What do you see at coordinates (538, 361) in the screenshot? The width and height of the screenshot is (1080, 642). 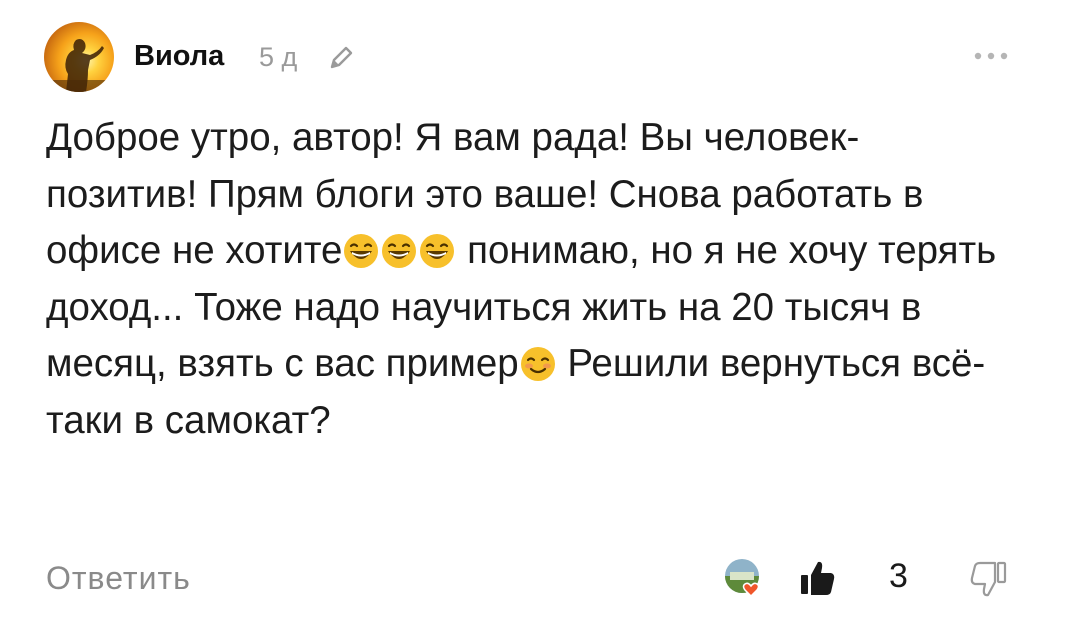 I see `smiling-blush-emoji` at bounding box center [538, 361].